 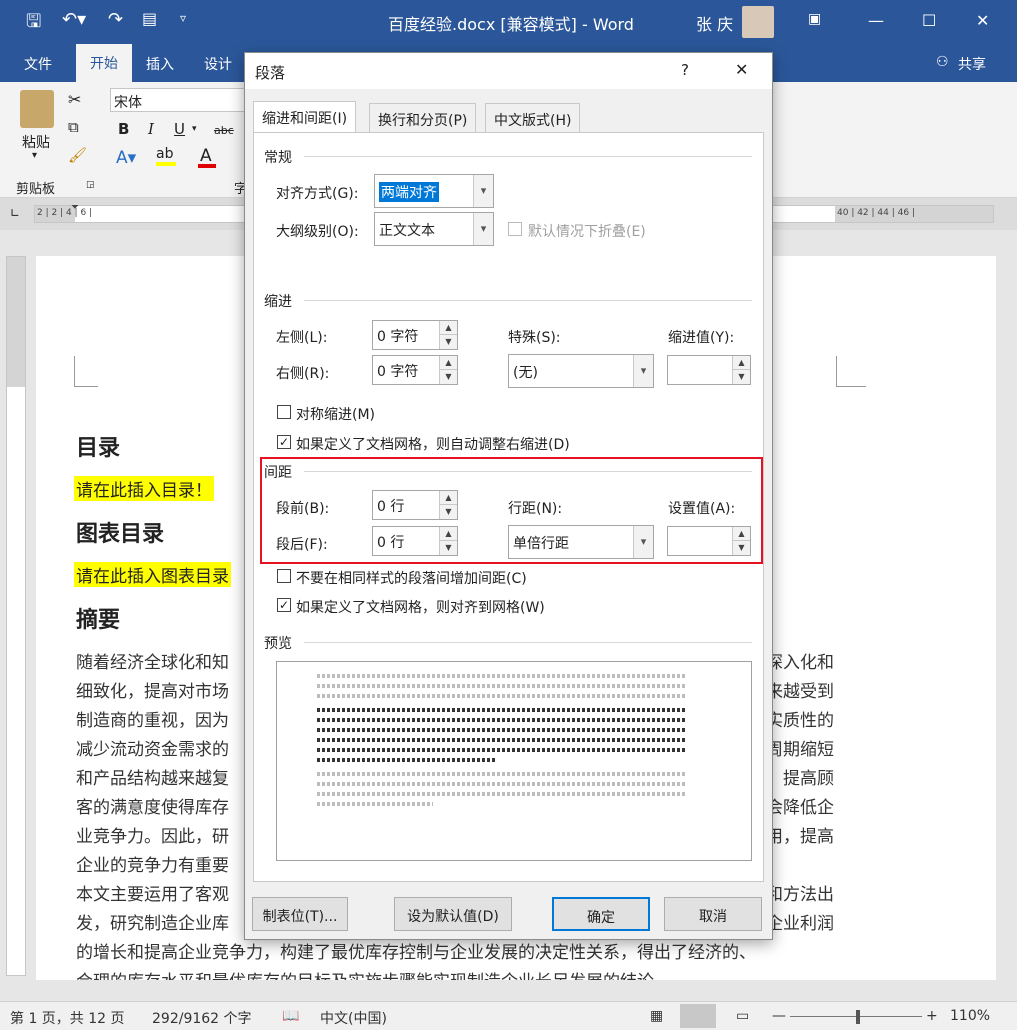 What do you see at coordinates (284, 576) in the screenshot?
I see `no-space-same-style-checkbox` at bounding box center [284, 576].